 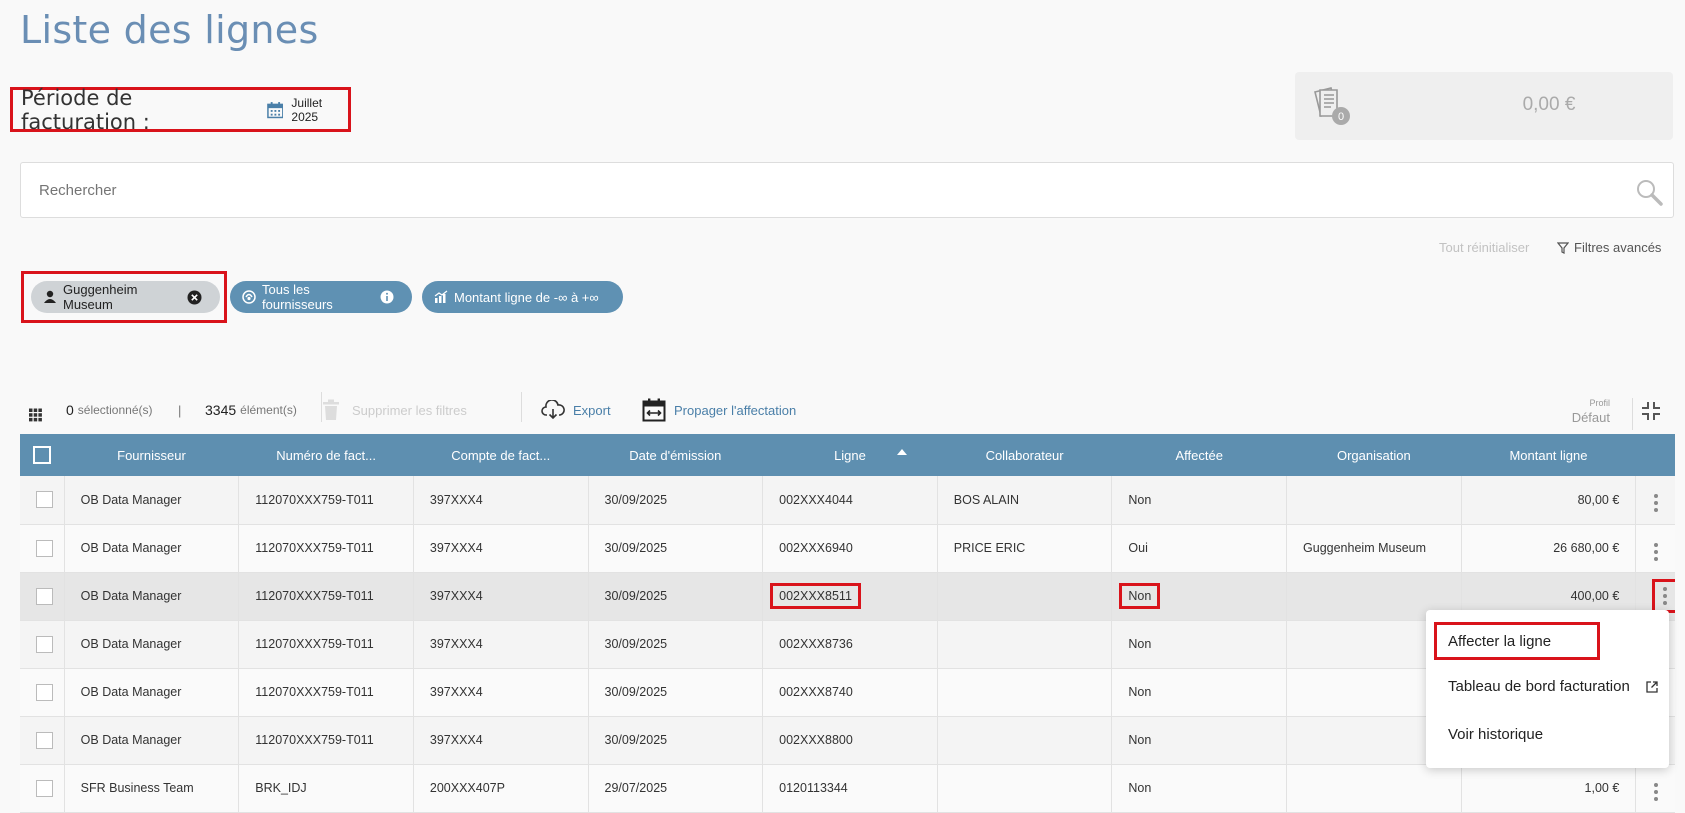 I want to click on chip-label: Tous les fournisseurs, so click(x=297, y=297).